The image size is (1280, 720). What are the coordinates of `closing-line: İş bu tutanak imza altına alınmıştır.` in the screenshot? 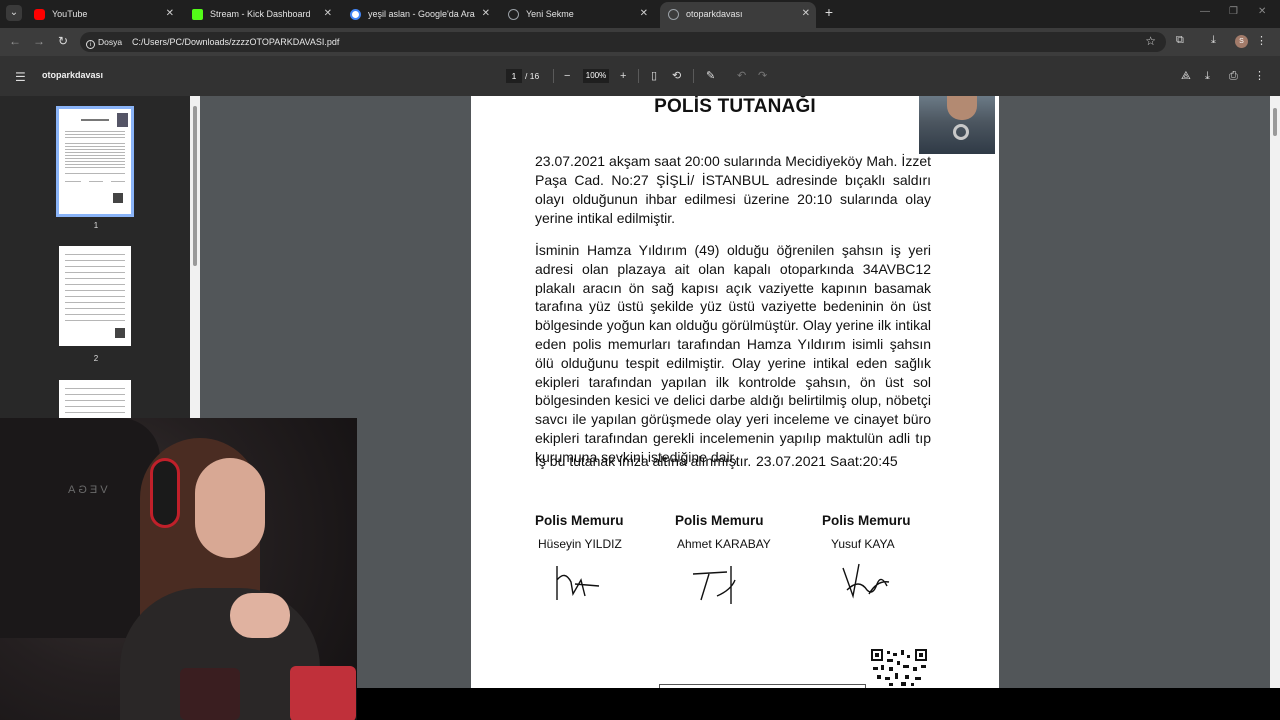 It's located at (643, 461).